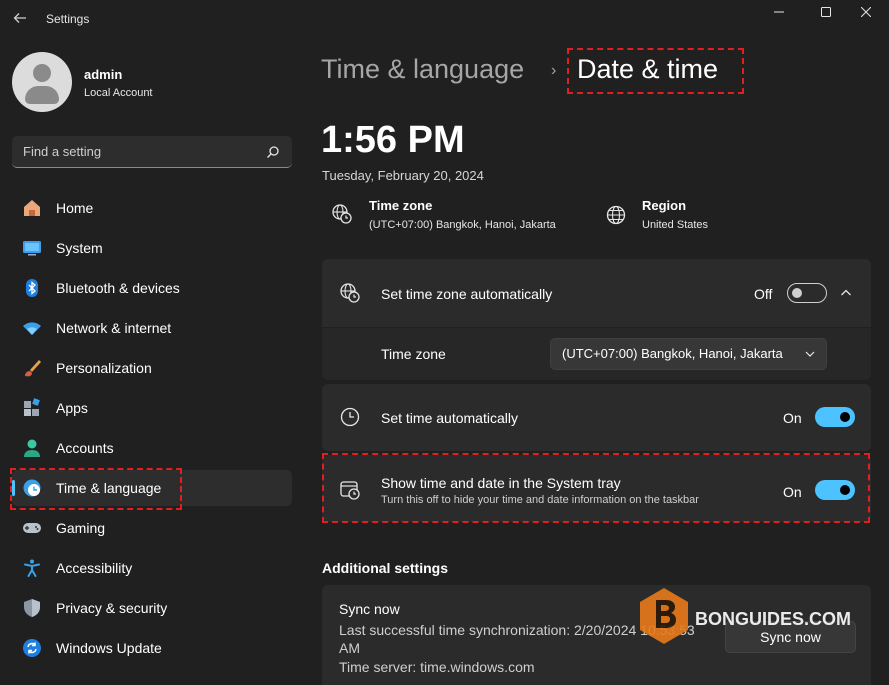 The width and height of the screenshot is (889, 685). Describe the element at coordinates (32, 608) in the screenshot. I see `privacy-icon` at that location.